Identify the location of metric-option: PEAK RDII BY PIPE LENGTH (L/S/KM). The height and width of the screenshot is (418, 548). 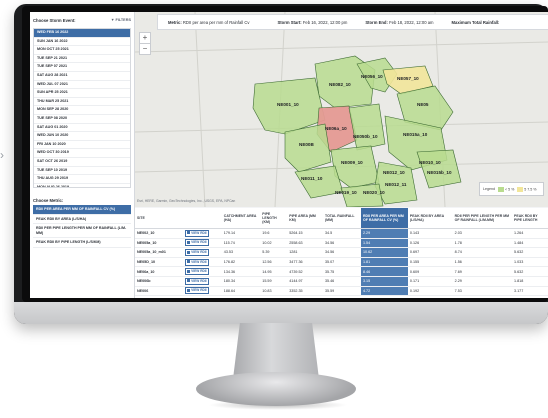
(82, 243).